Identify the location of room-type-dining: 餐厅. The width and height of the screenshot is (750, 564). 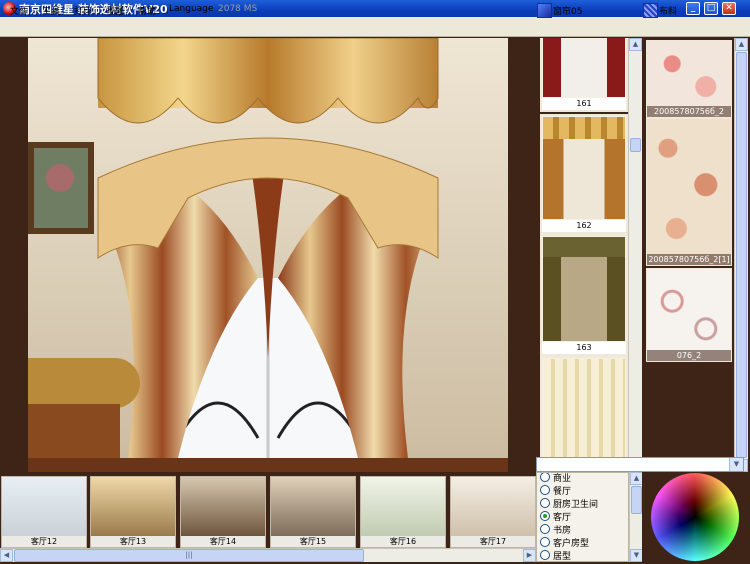
(555, 490).